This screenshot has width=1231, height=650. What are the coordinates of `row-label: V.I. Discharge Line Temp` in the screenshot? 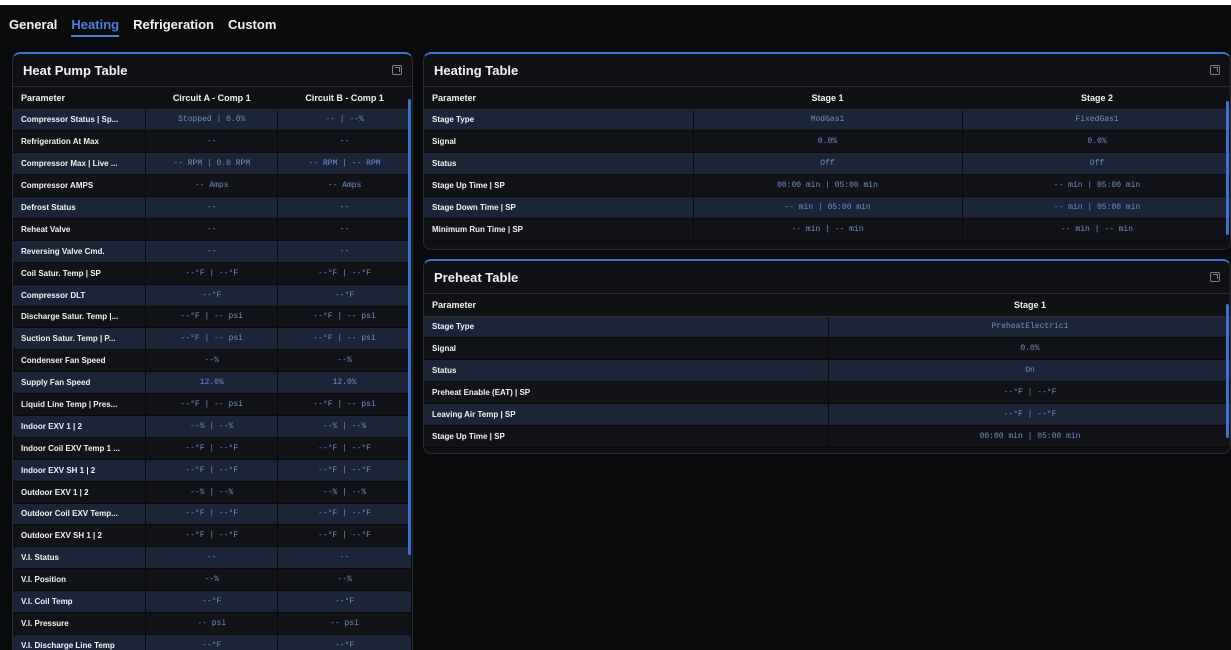 It's located at (80, 642).